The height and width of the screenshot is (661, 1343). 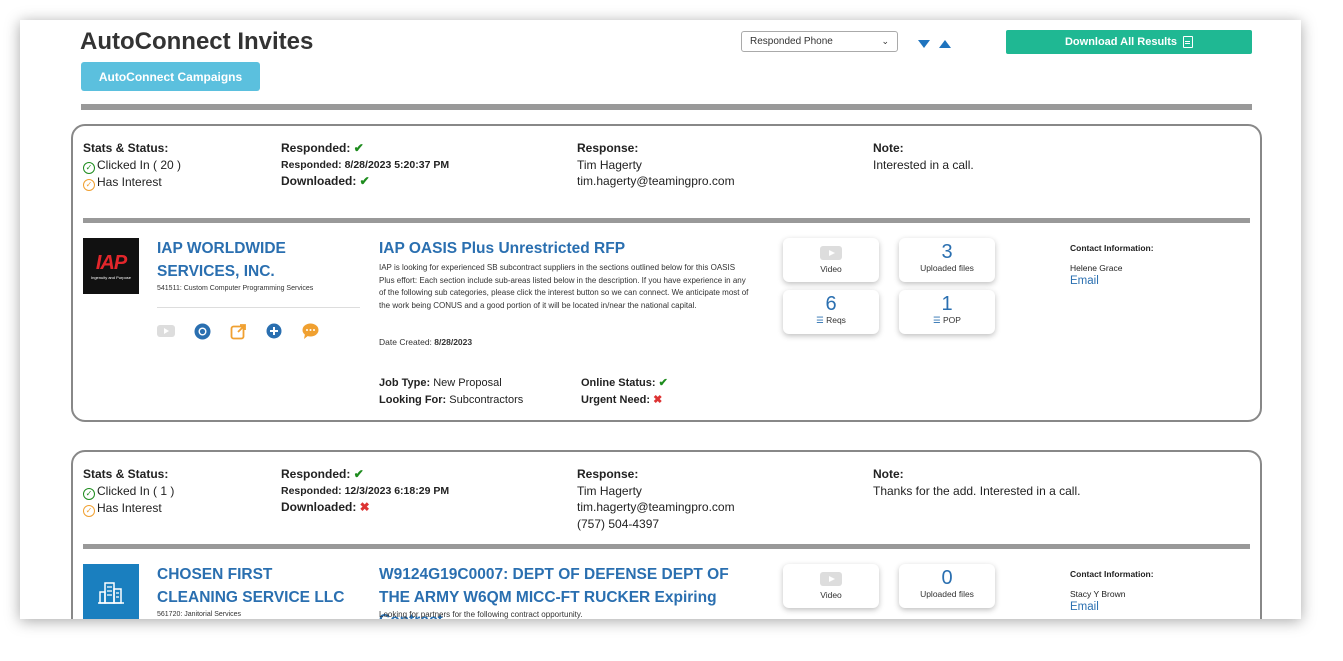 What do you see at coordinates (426, 342) in the screenshot?
I see `date-created: Date Created: 8/28/2023` at bounding box center [426, 342].